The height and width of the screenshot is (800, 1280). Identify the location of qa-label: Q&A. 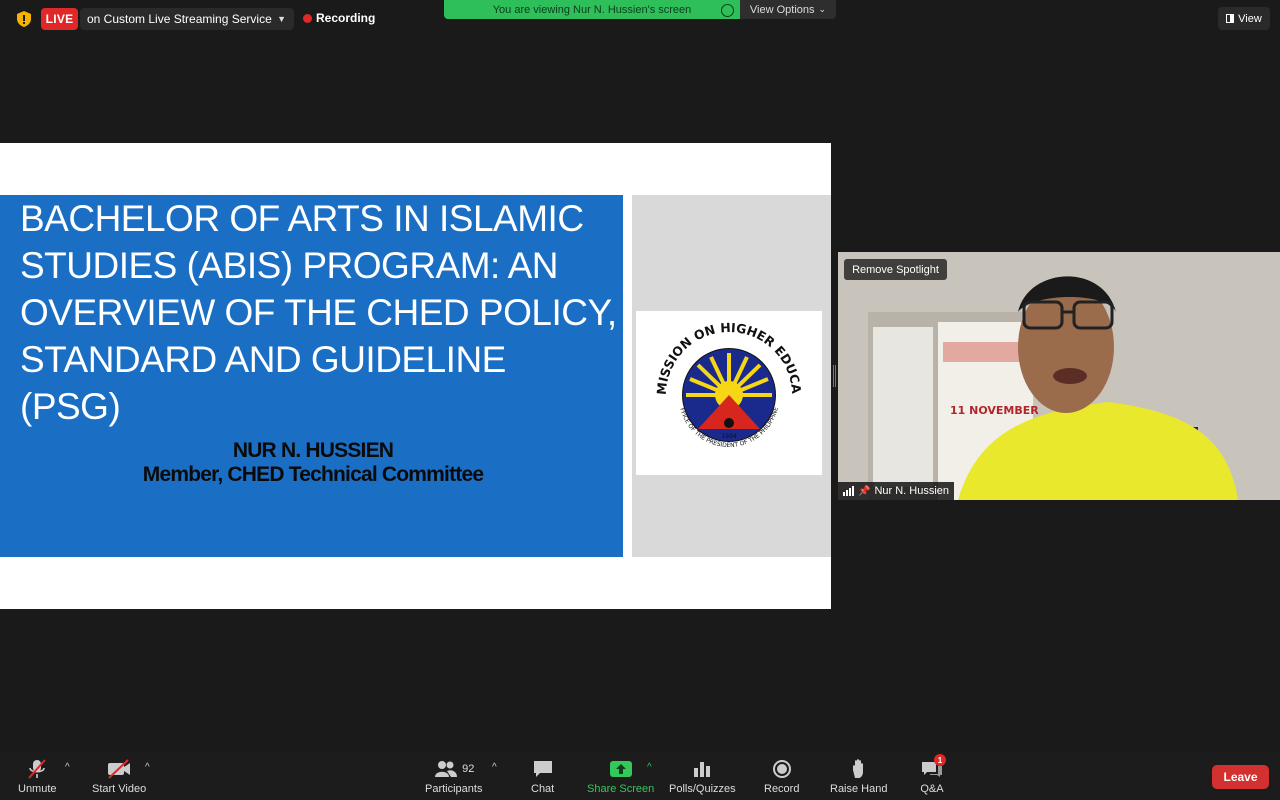
(932, 789).